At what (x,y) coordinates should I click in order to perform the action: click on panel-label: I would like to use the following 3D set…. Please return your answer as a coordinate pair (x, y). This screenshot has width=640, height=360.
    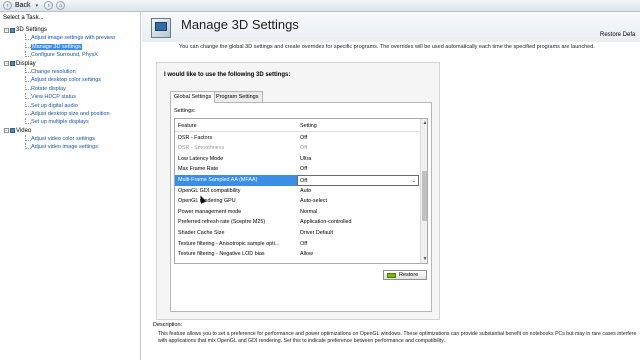
    Looking at the image, I should click on (227, 75).